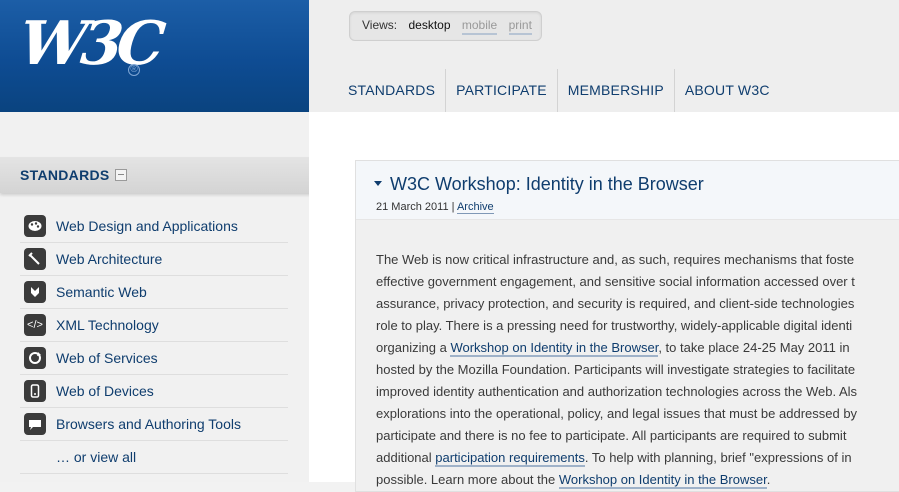 Image resolution: width=899 pixels, height=492 pixels. Describe the element at coordinates (554, 348) in the screenshot. I see `workshop-link: Workshop on Identity in the Browser` at that location.